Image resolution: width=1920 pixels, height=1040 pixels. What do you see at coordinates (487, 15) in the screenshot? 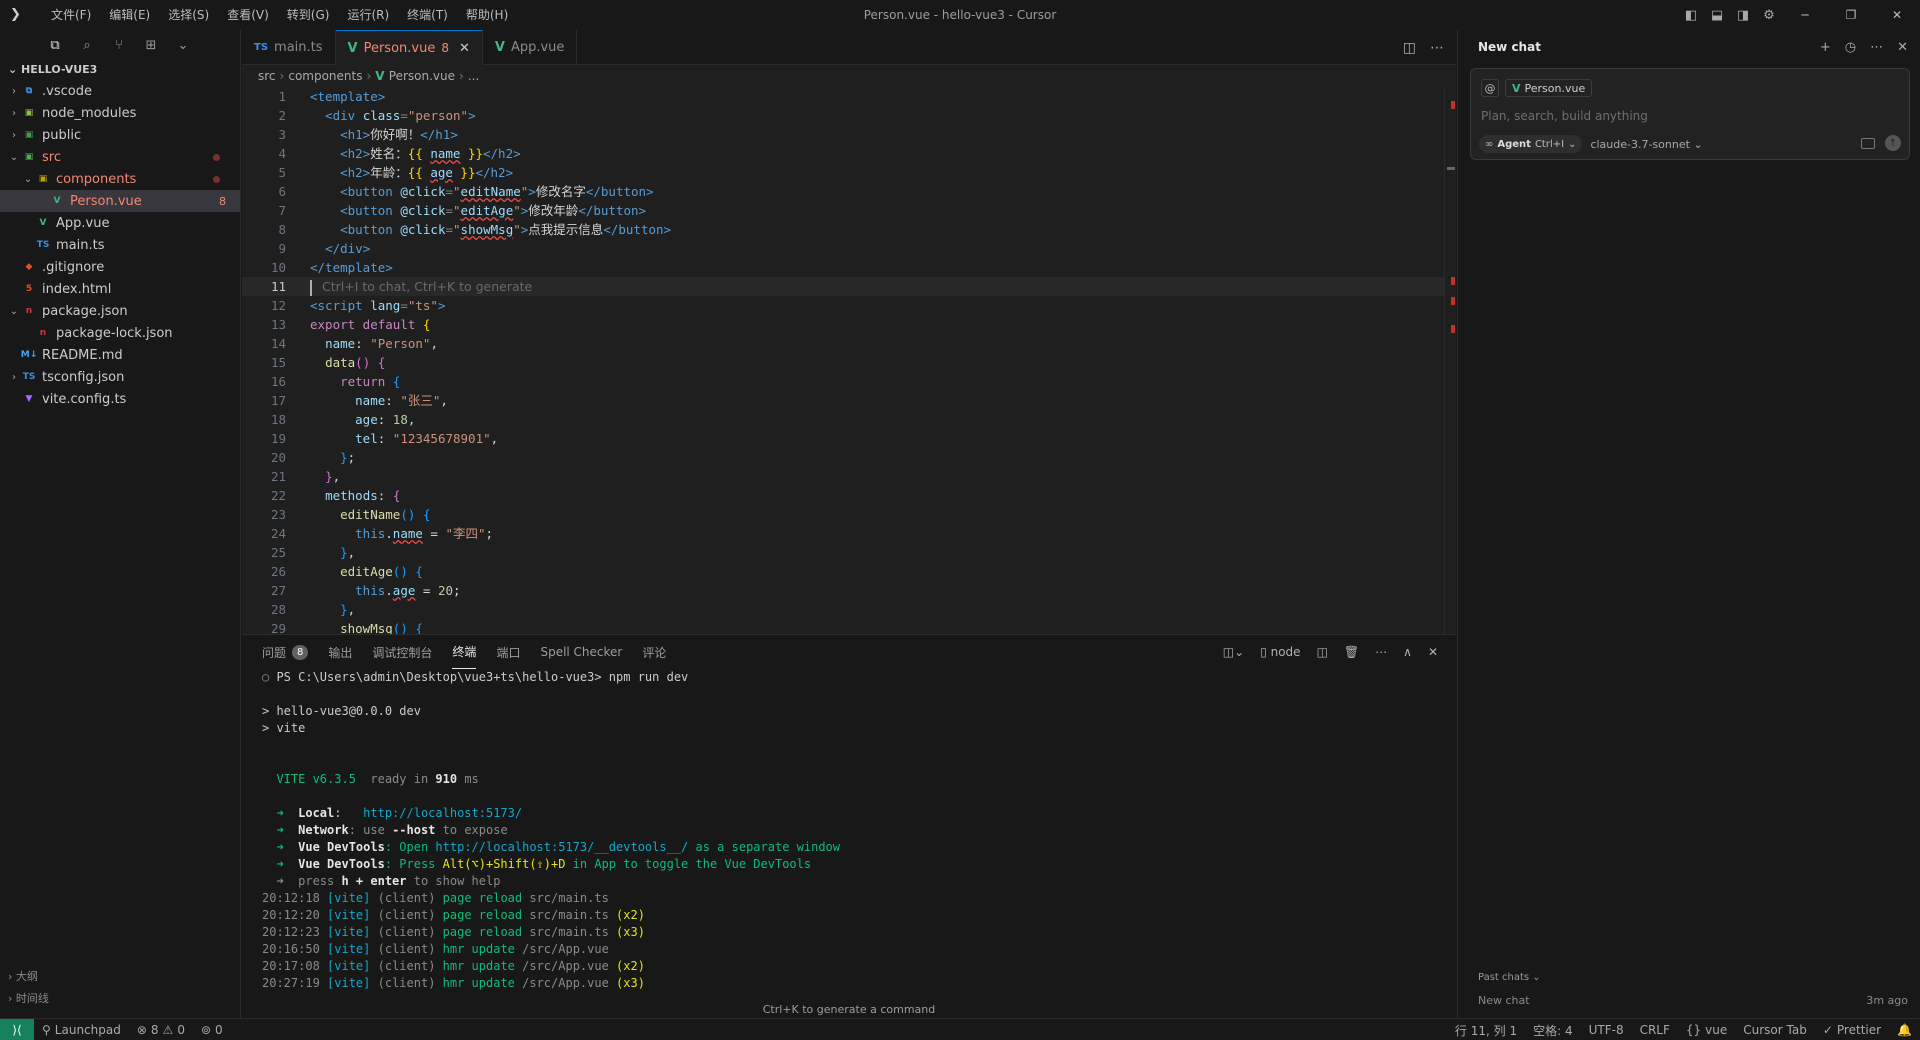
I see `menu-item: 帮助(H)` at bounding box center [487, 15].